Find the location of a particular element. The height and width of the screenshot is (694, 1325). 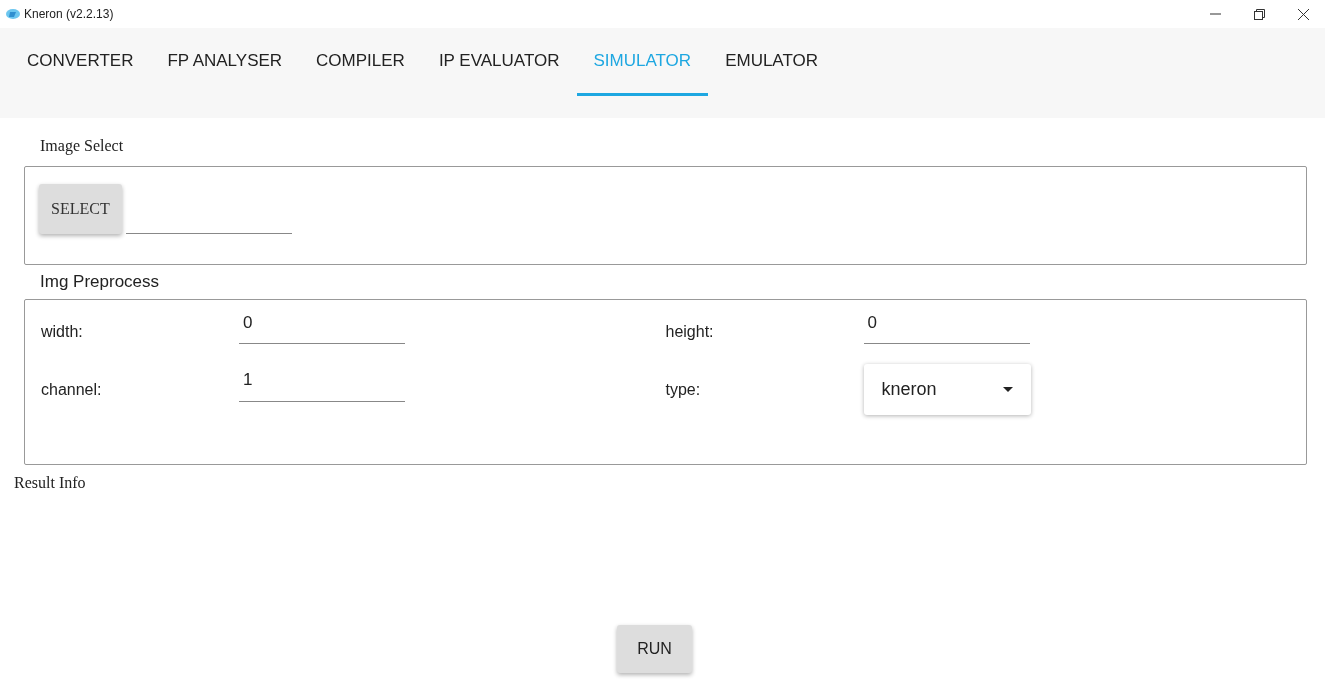

minimize-icon is located at coordinates (1215, 14).